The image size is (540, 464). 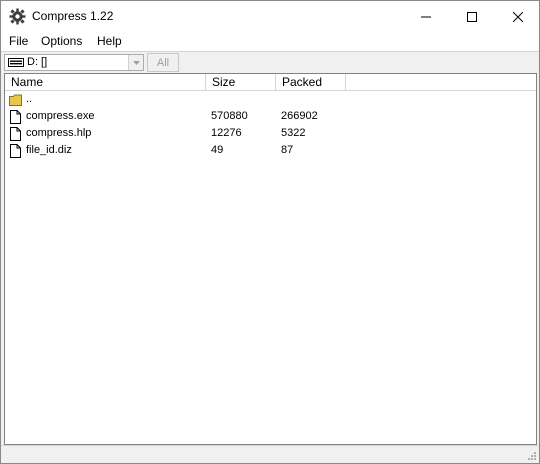 I want to click on file-name: file_id.diz, so click(x=49, y=150).